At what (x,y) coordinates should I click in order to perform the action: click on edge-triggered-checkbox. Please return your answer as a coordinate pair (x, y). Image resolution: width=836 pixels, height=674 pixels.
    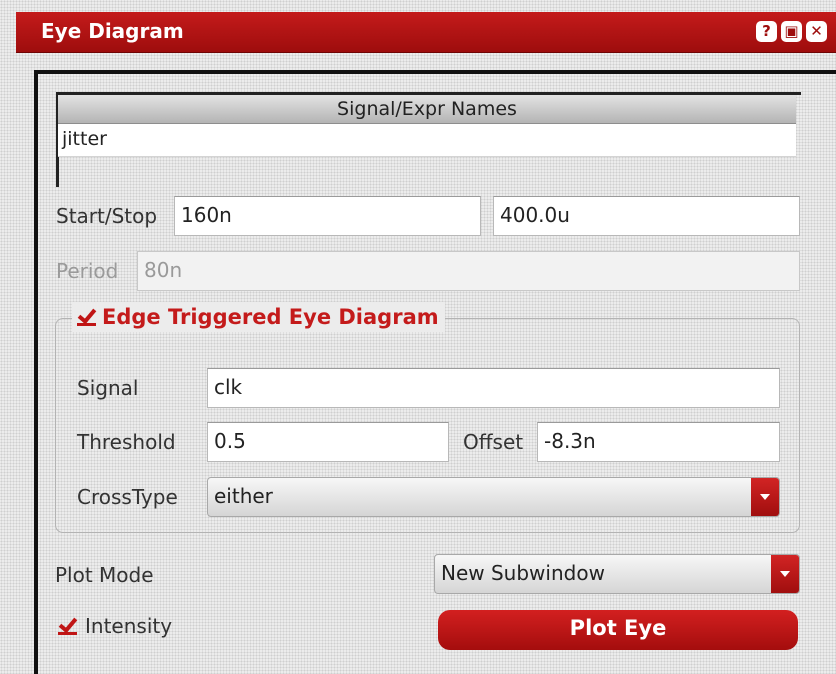
    Looking at the image, I should click on (86, 317).